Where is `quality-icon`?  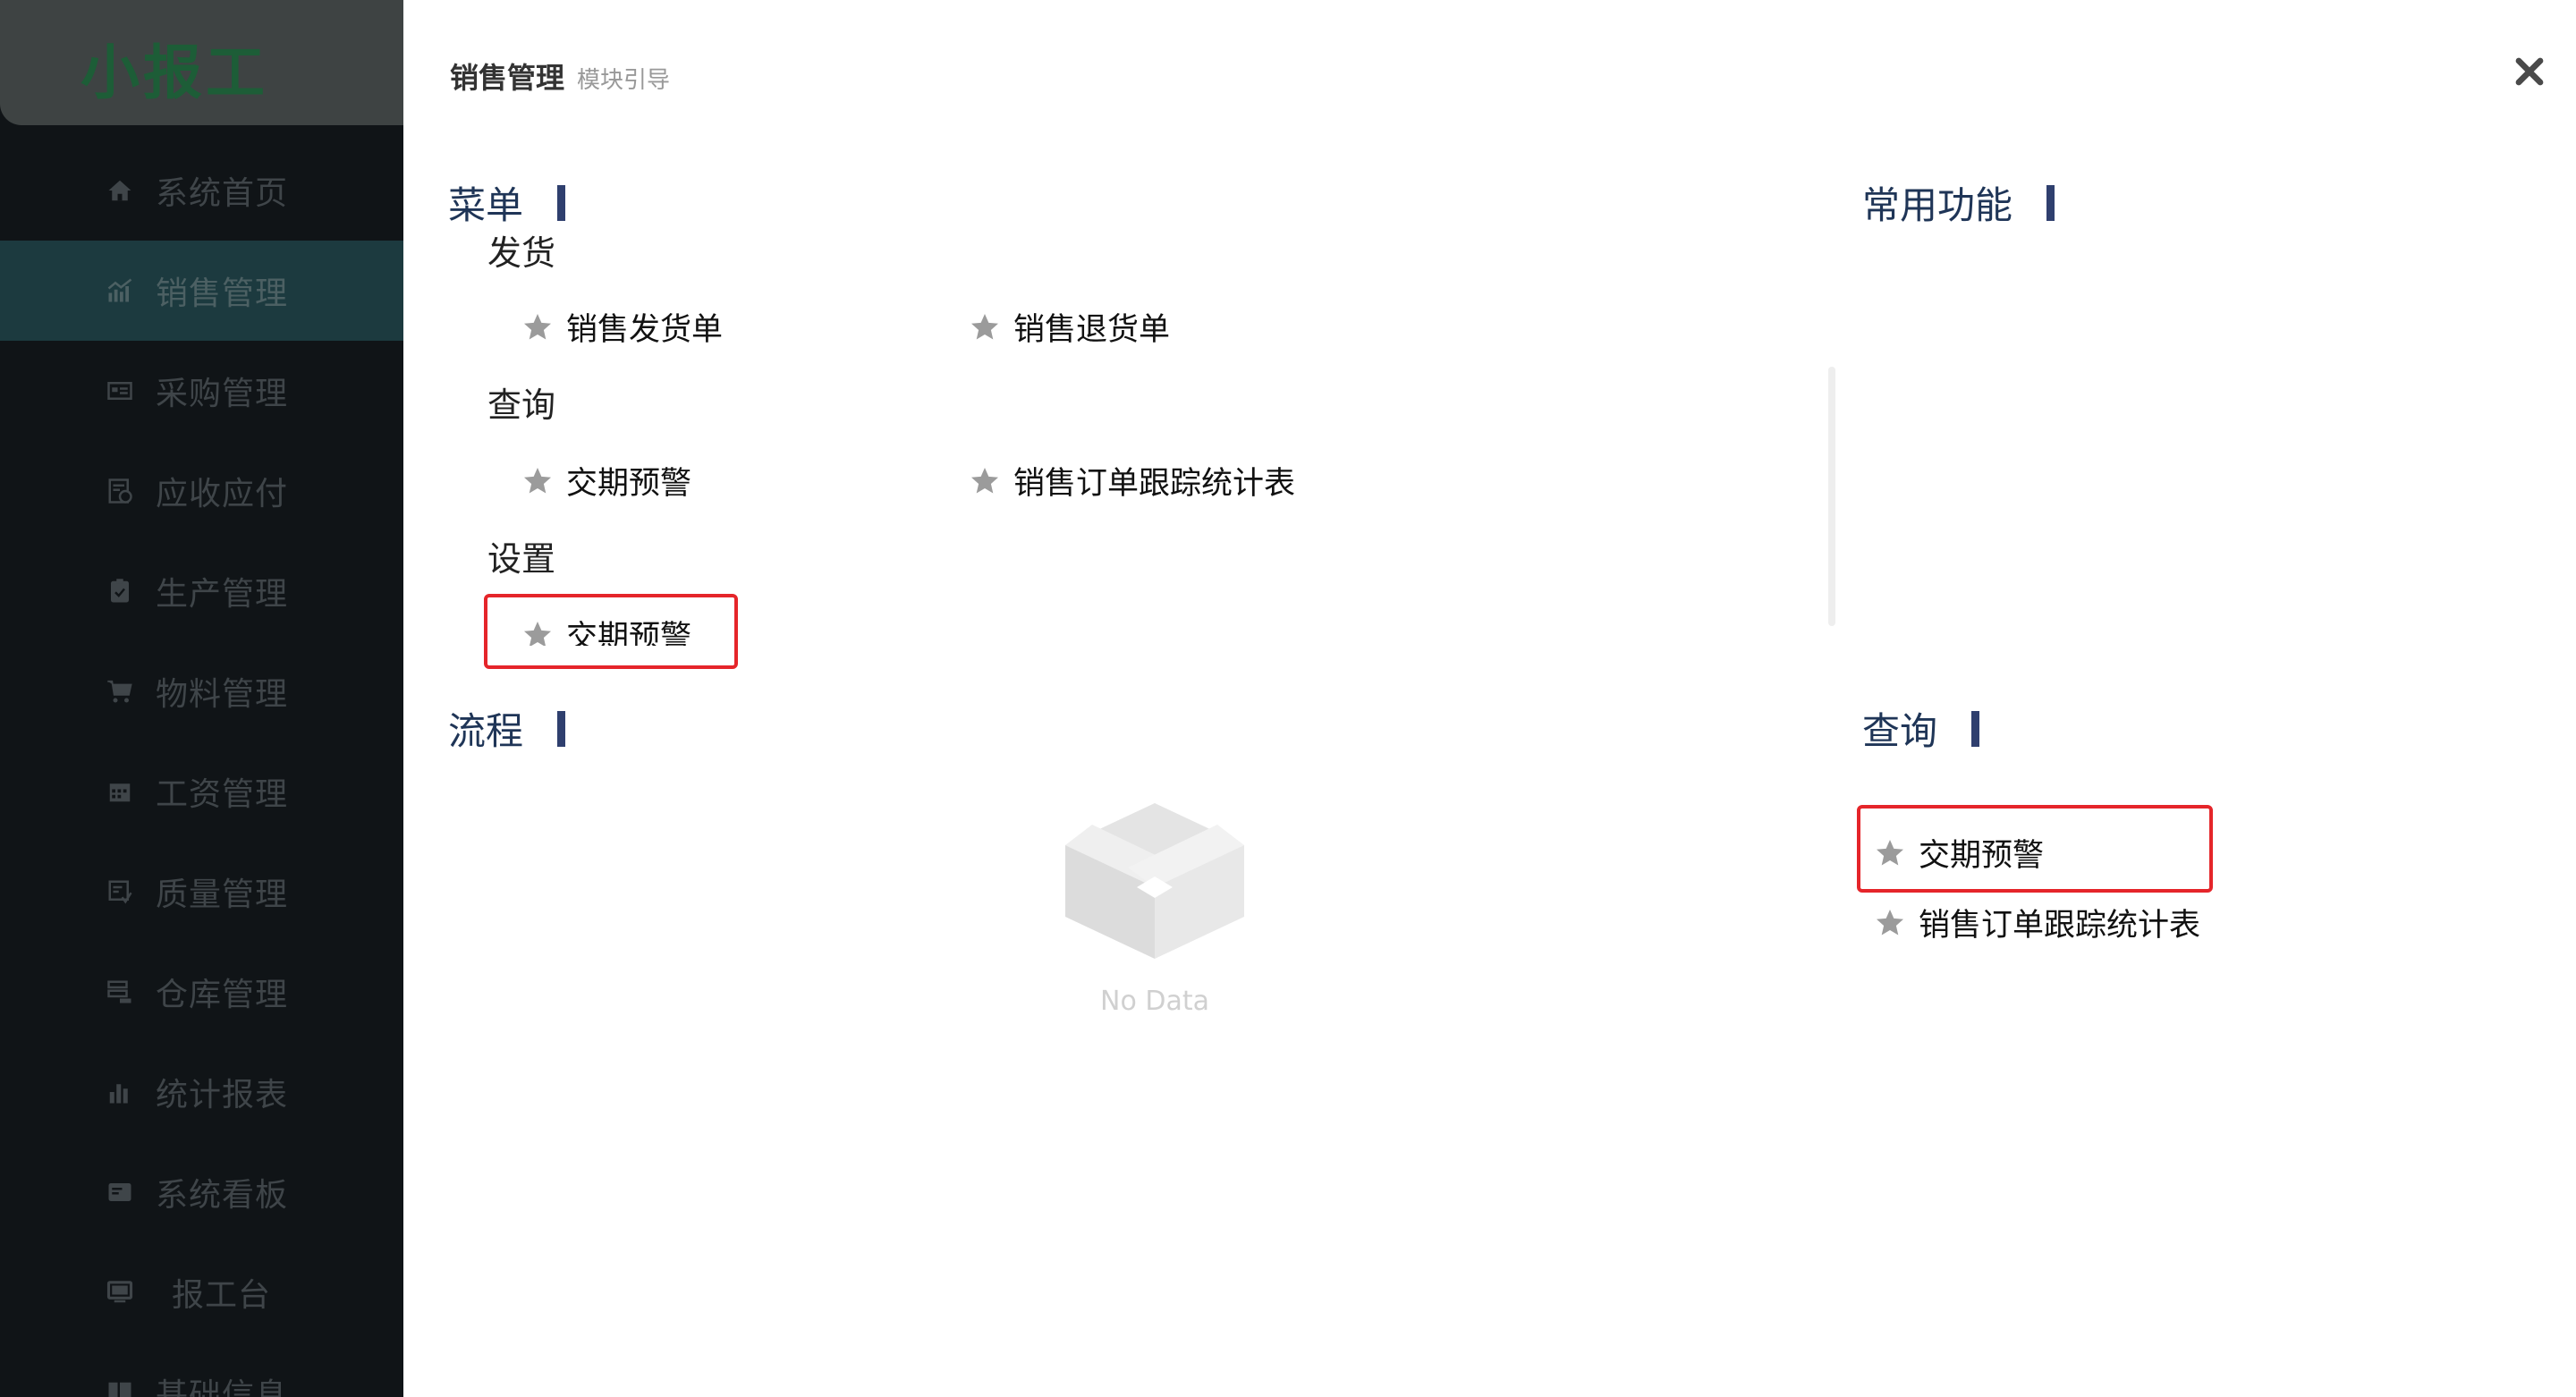 quality-icon is located at coordinates (120, 892).